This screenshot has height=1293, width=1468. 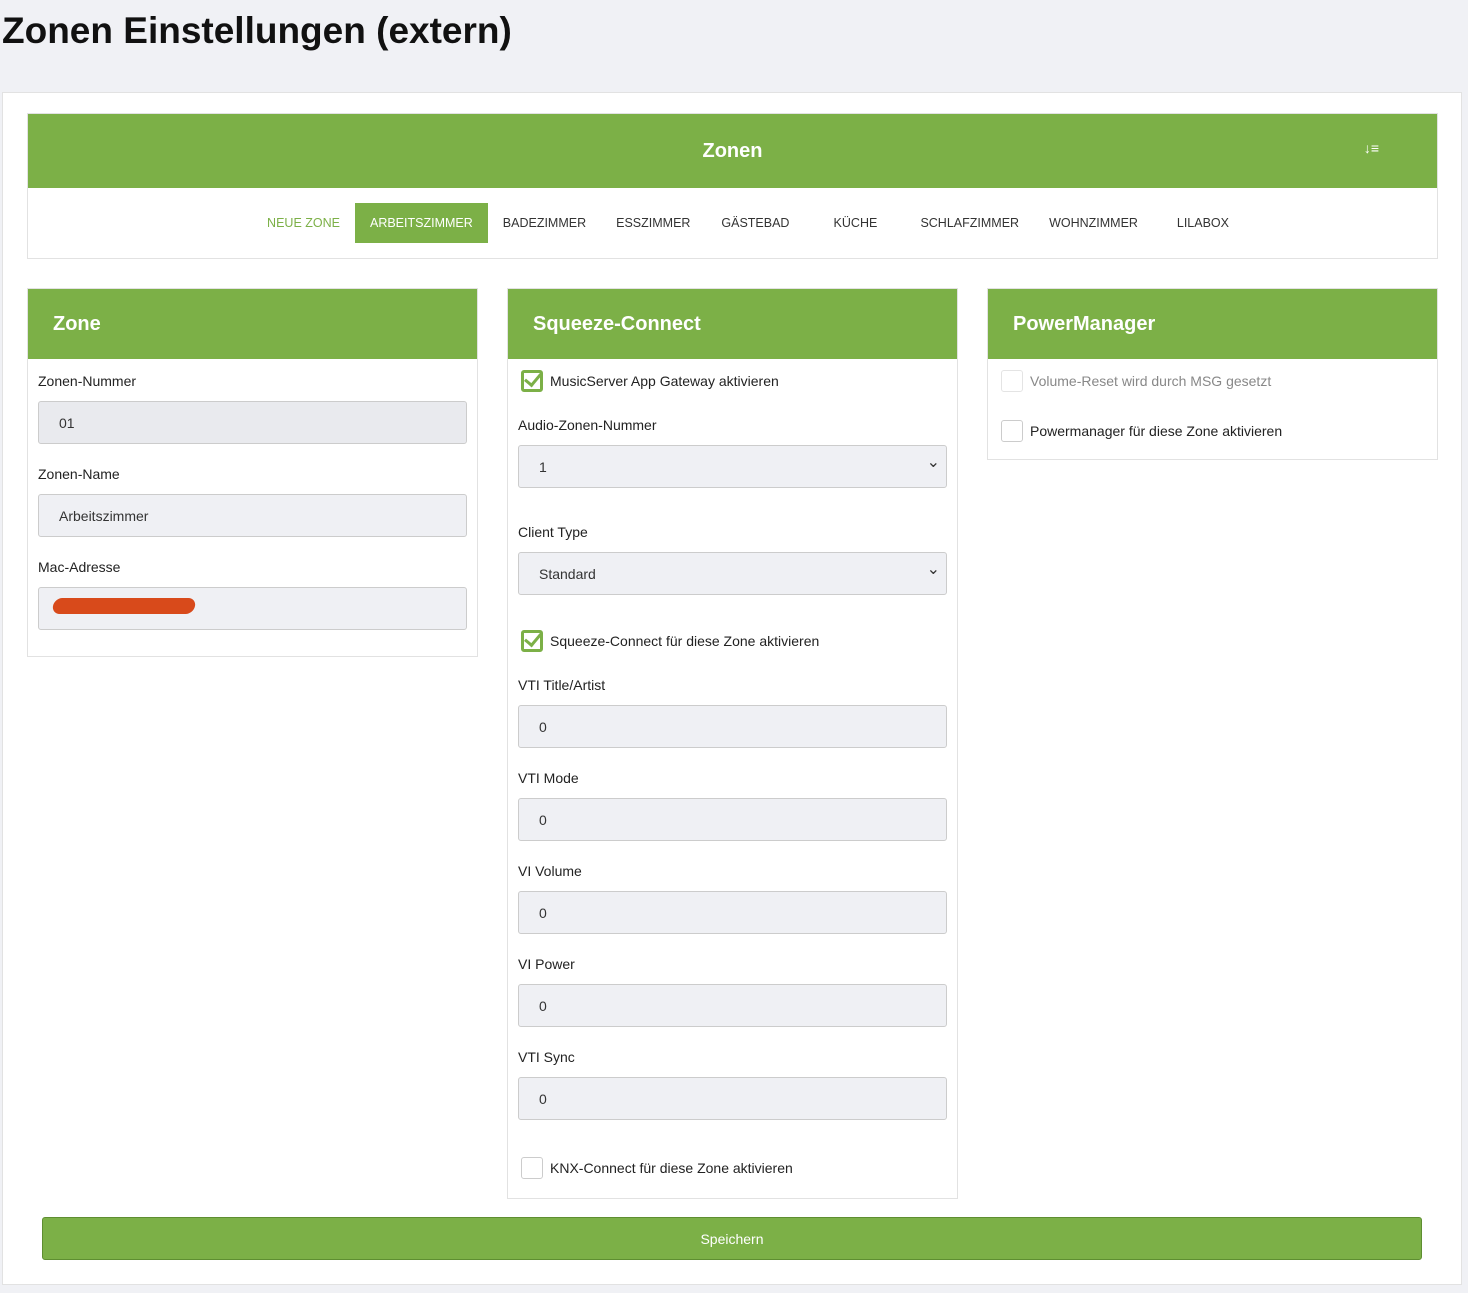 I want to click on page-title: Zonen Einstellungen (extern), so click(x=257, y=30).